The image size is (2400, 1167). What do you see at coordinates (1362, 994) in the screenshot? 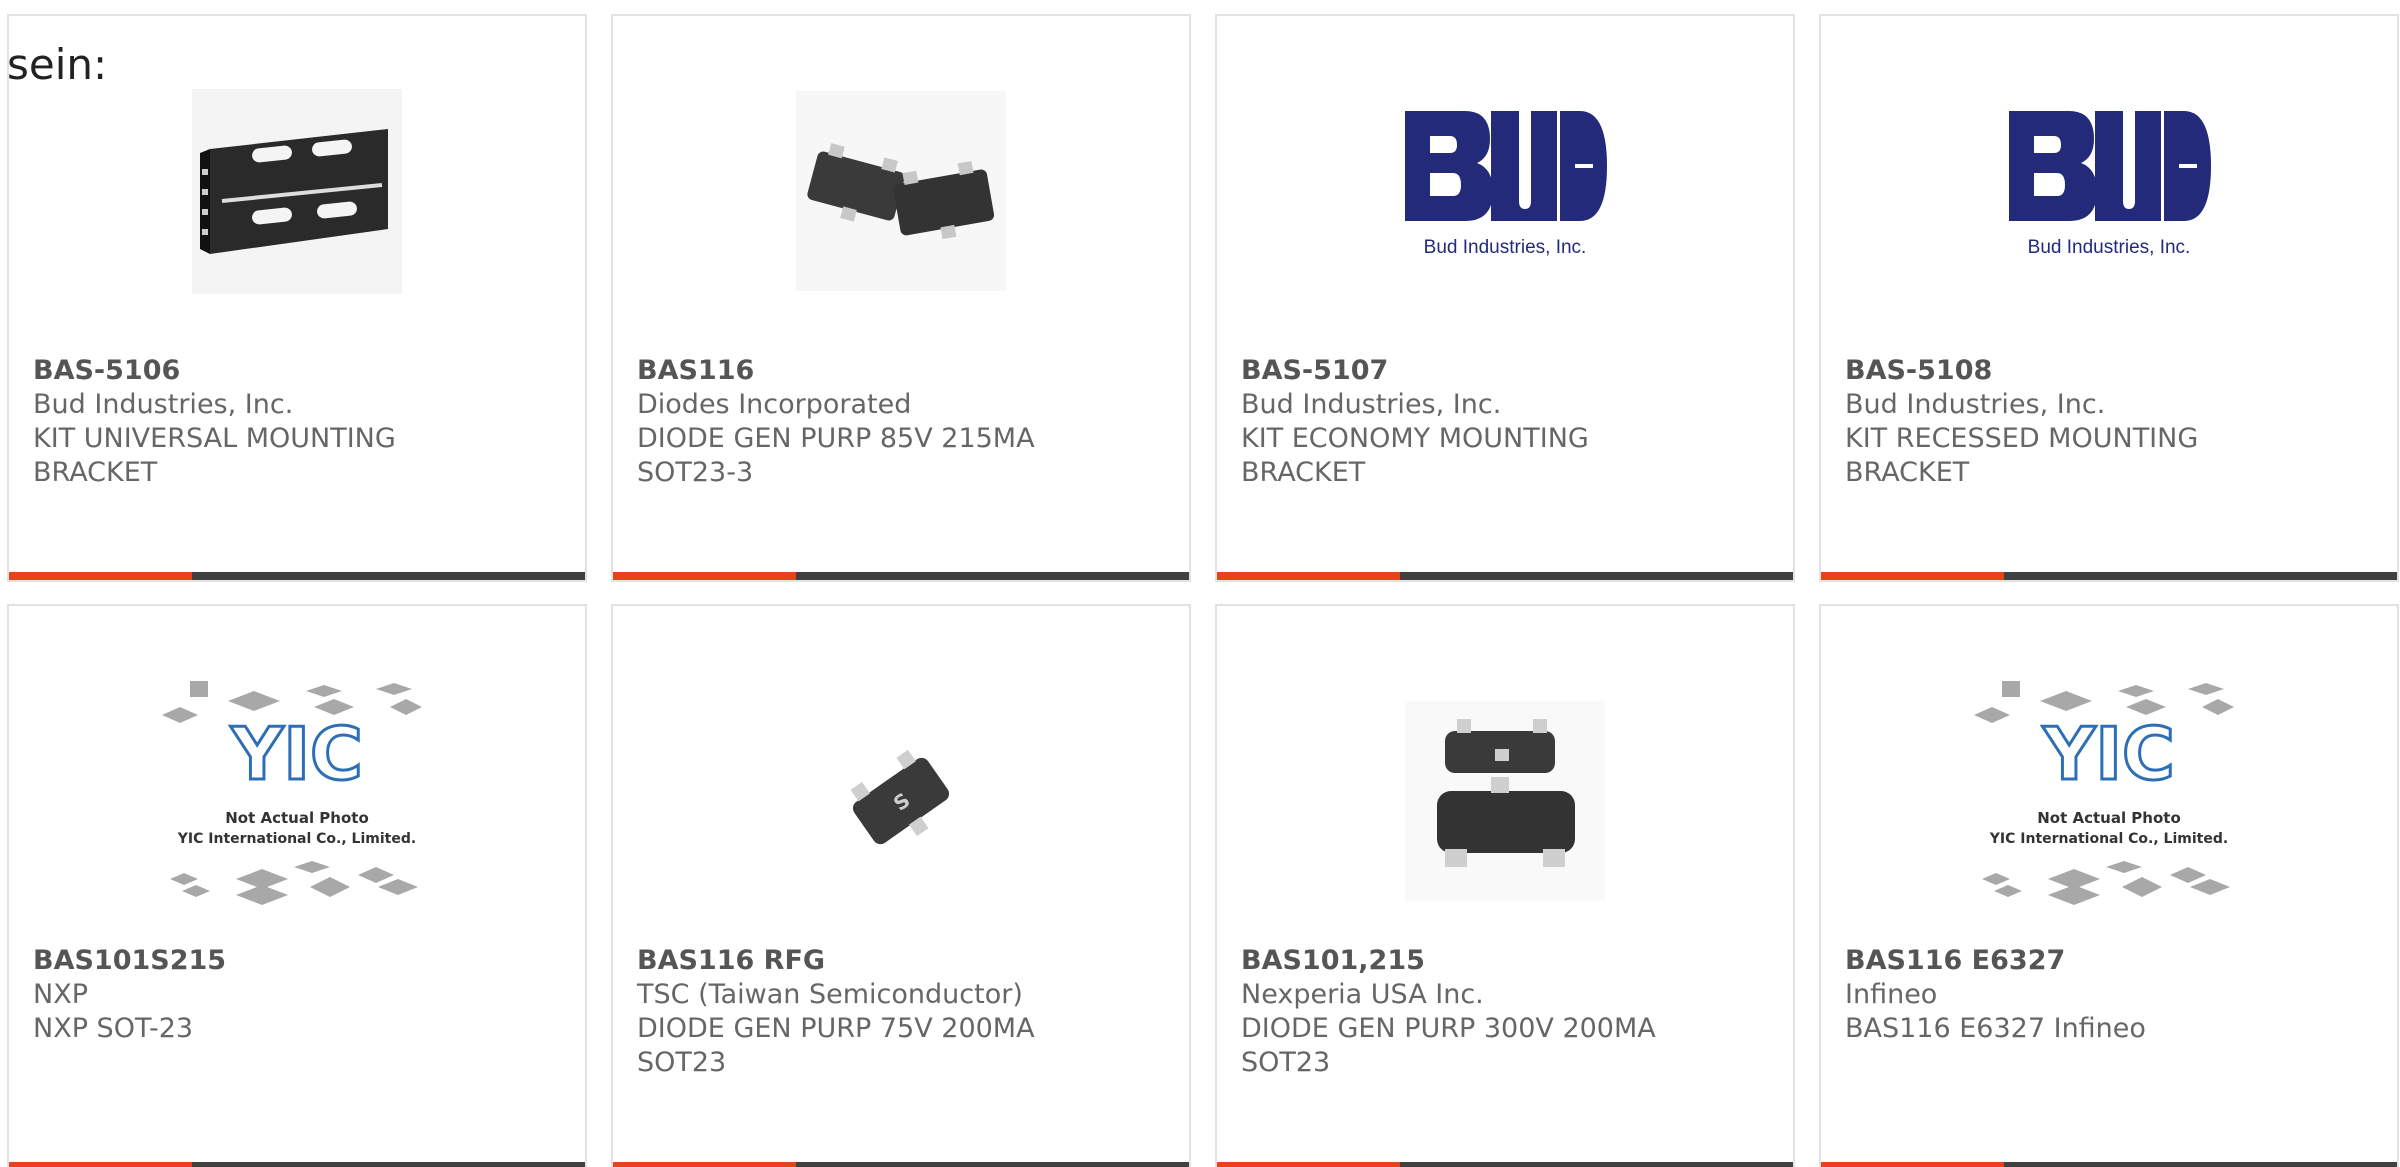
I see `manufacturer: Nexperia USA Inc.` at bounding box center [1362, 994].